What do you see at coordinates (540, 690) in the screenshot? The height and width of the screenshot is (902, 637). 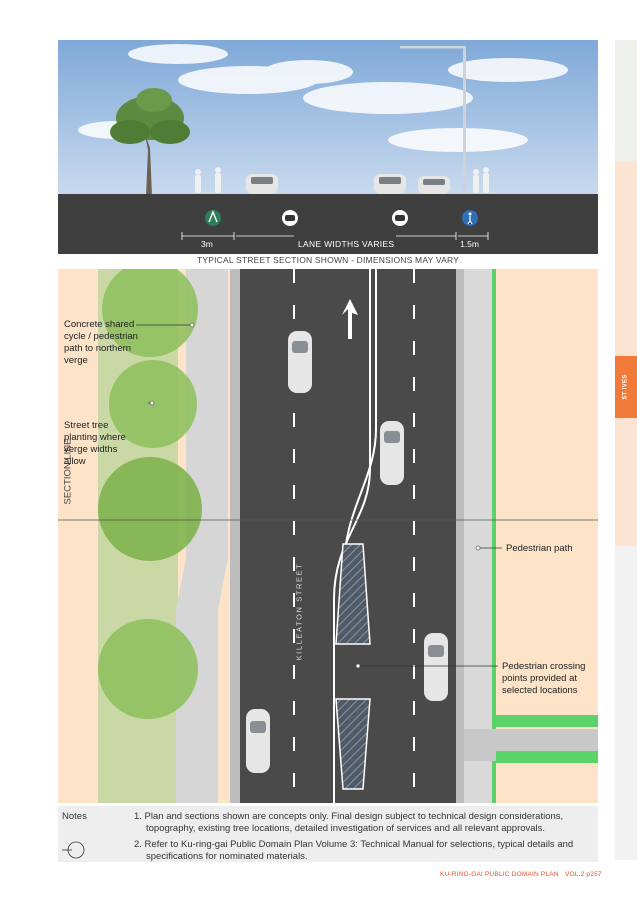 I see `label-crossing-line-3: selected locations` at bounding box center [540, 690].